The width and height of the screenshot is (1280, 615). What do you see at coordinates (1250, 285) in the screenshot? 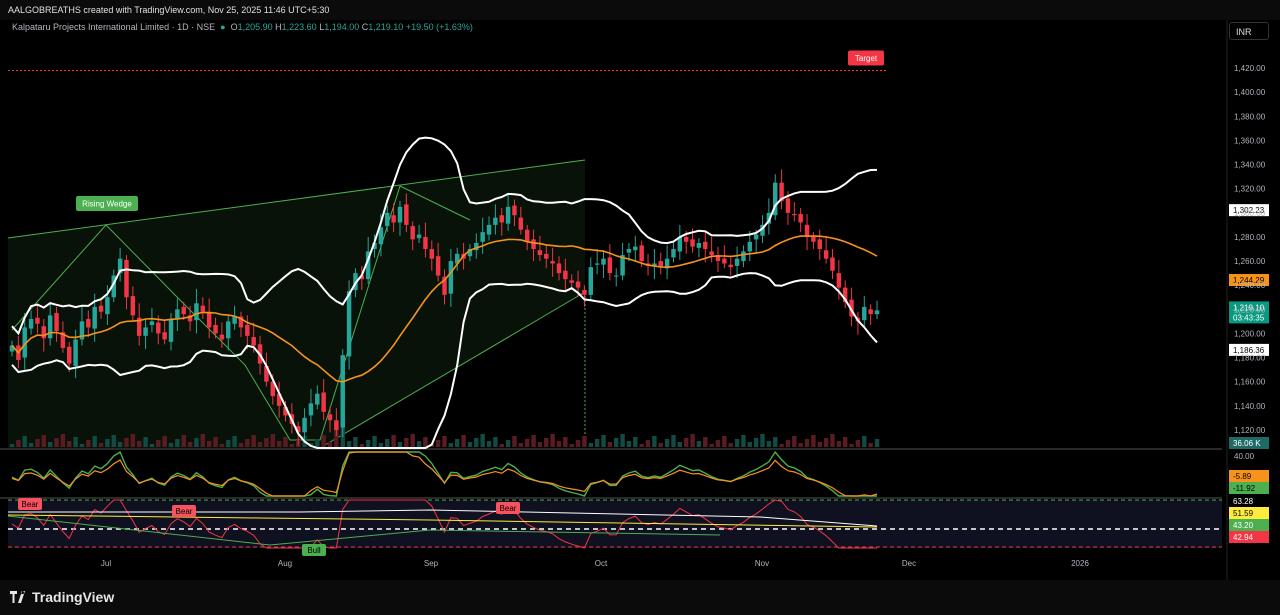
I see `y-tick-label: 1,240.00` at bounding box center [1250, 285].